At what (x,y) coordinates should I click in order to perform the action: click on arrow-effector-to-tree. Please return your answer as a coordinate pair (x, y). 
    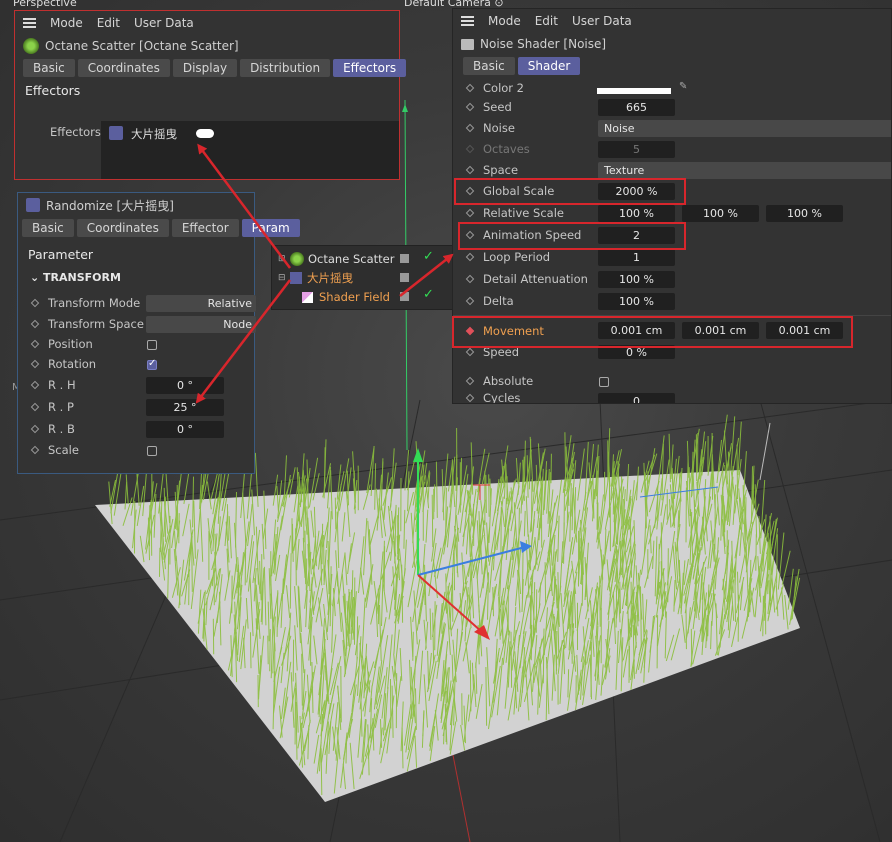
    Looking at the image, I should click on (244, 206).